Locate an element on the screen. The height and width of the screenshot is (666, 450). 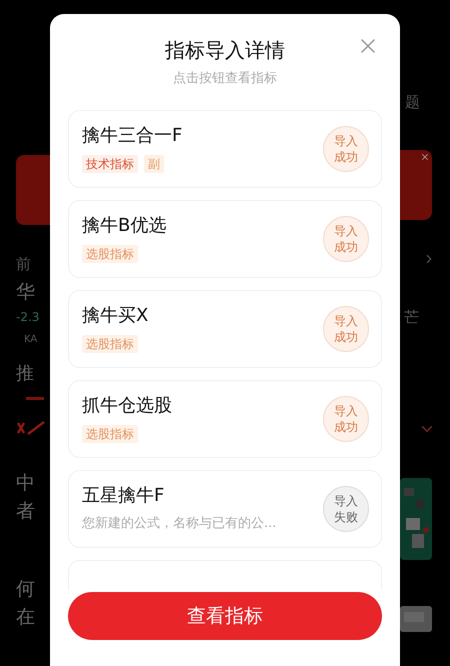
close-icon is located at coordinates (425, 157).